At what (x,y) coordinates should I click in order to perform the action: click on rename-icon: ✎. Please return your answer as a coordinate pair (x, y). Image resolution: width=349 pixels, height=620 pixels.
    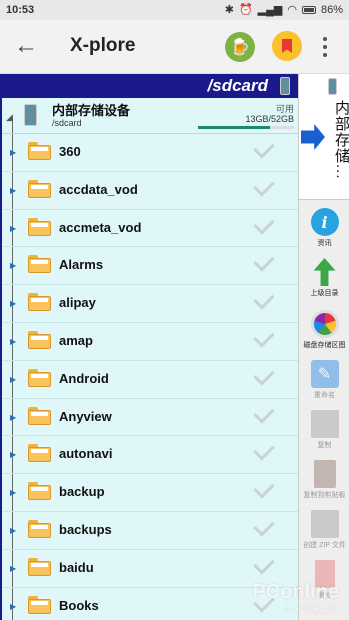
    Looking at the image, I should click on (324, 374).